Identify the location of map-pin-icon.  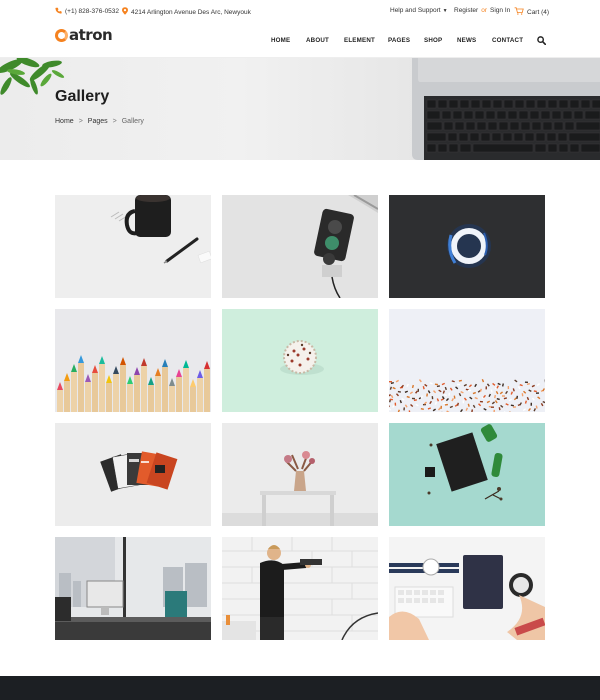
(125, 12).